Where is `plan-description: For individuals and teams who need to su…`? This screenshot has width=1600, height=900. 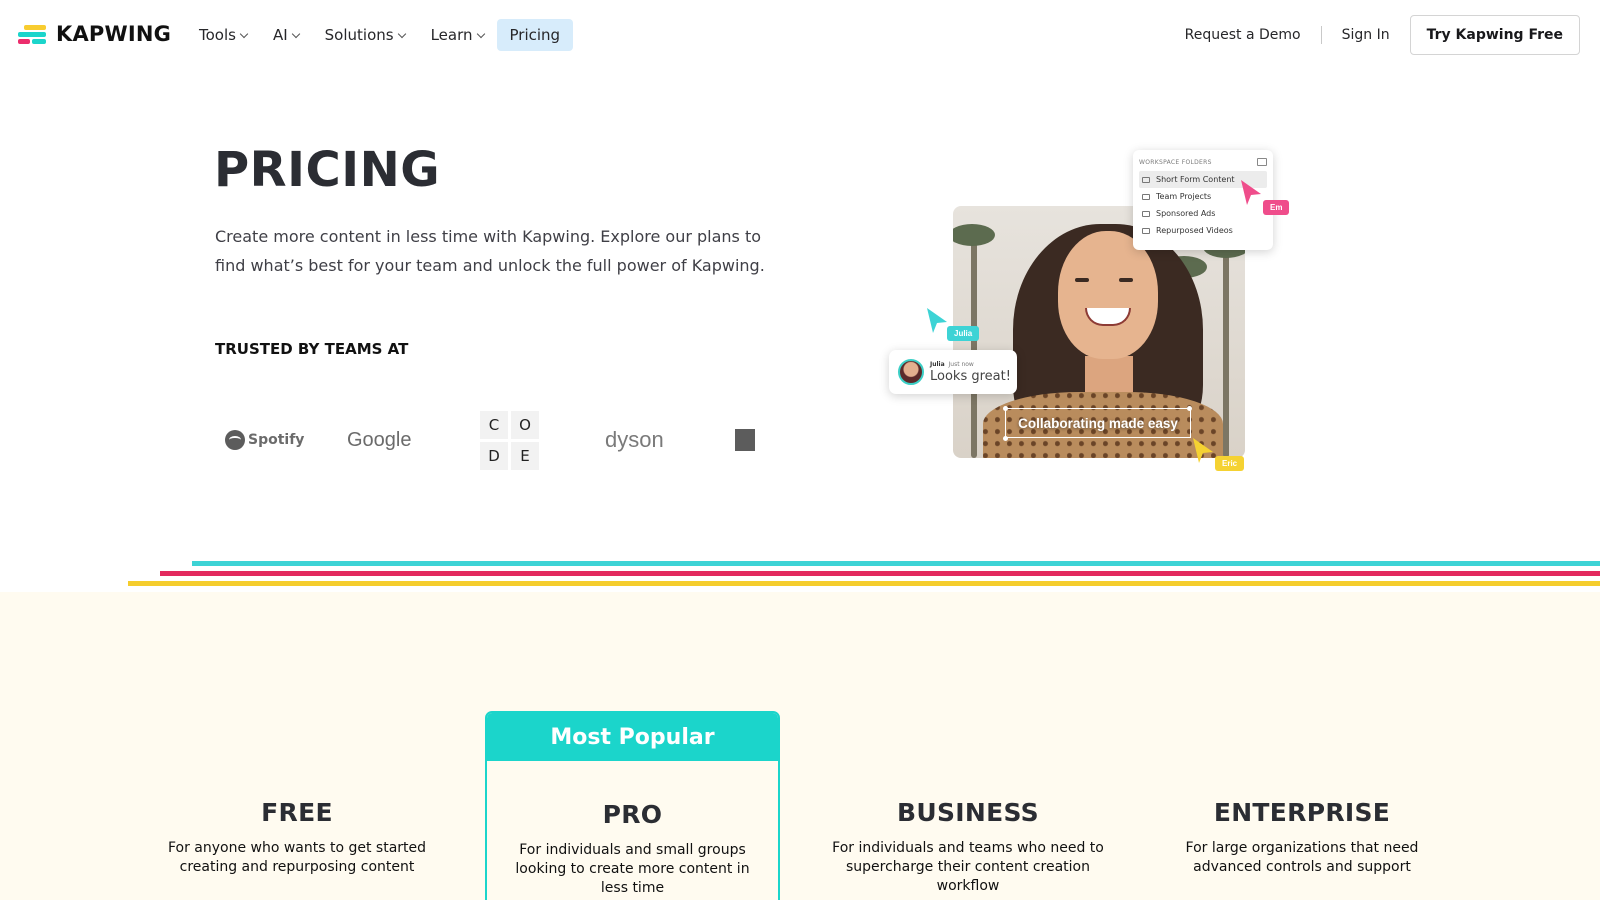 plan-description: For individuals and teams who need to su… is located at coordinates (968, 867).